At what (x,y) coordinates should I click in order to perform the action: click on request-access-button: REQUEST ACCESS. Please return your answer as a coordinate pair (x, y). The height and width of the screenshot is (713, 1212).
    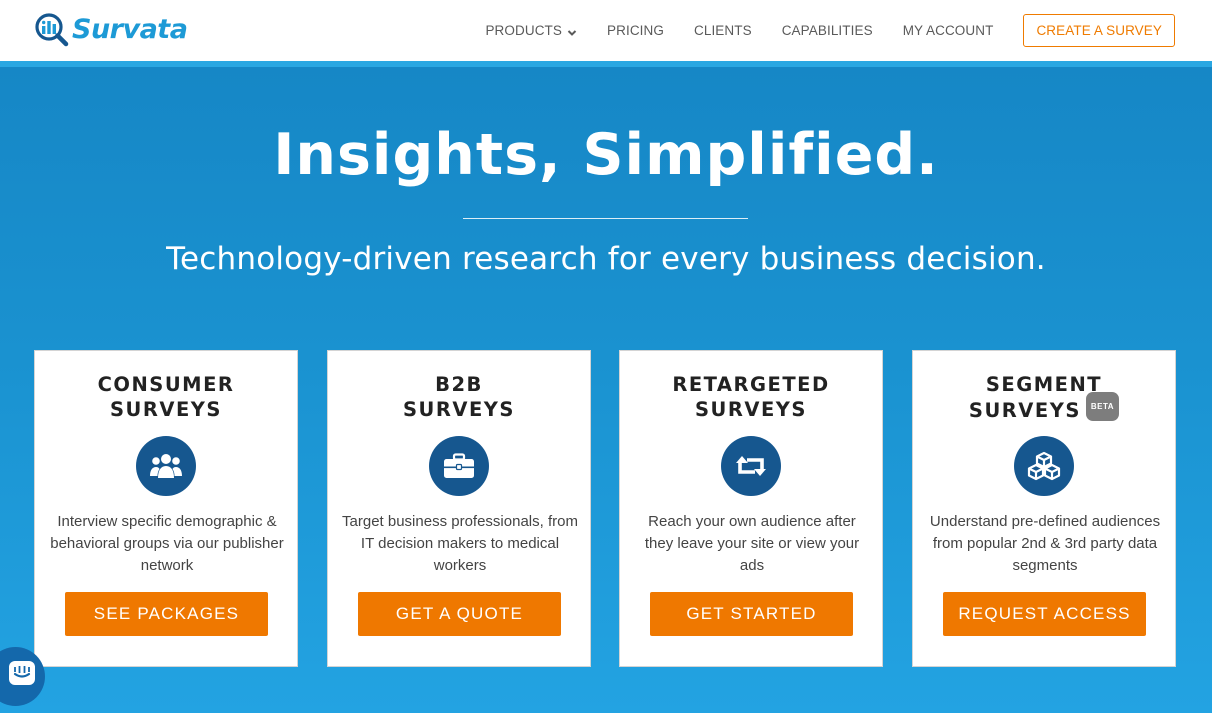
    Looking at the image, I should click on (1044, 614).